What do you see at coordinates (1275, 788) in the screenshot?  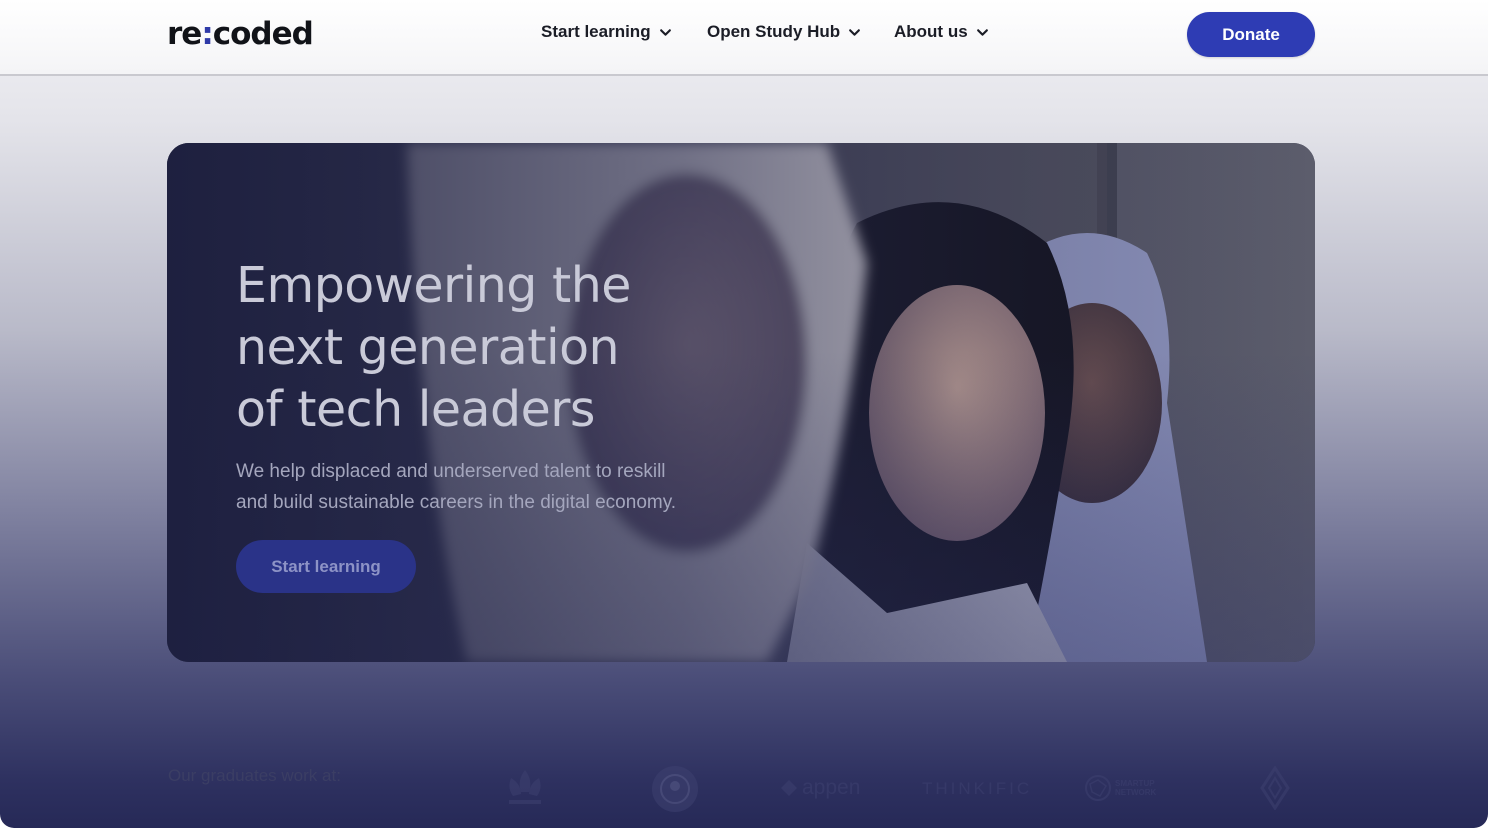 I see `renault-logo-icon` at bounding box center [1275, 788].